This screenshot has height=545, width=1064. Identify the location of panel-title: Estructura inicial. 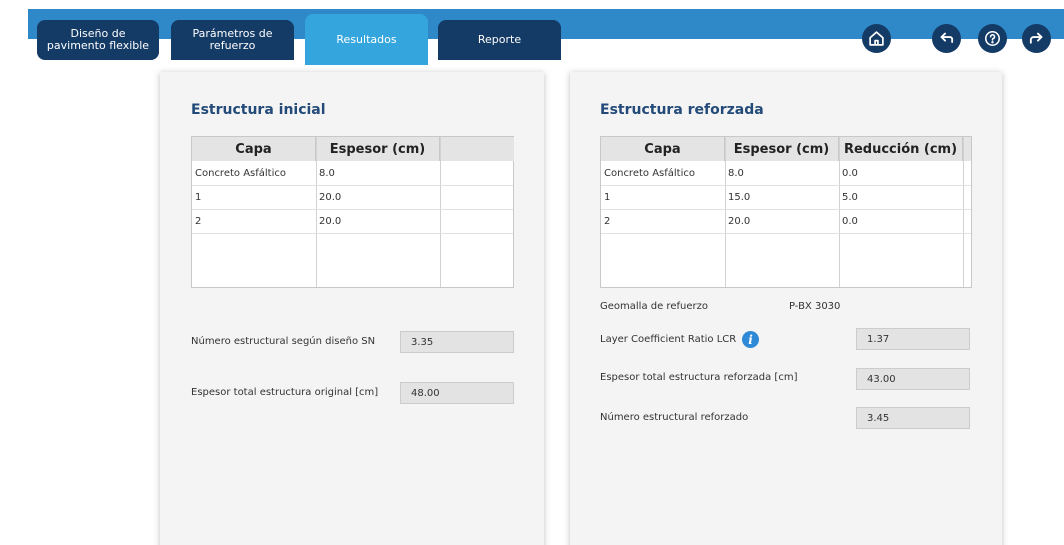
(258, 110).